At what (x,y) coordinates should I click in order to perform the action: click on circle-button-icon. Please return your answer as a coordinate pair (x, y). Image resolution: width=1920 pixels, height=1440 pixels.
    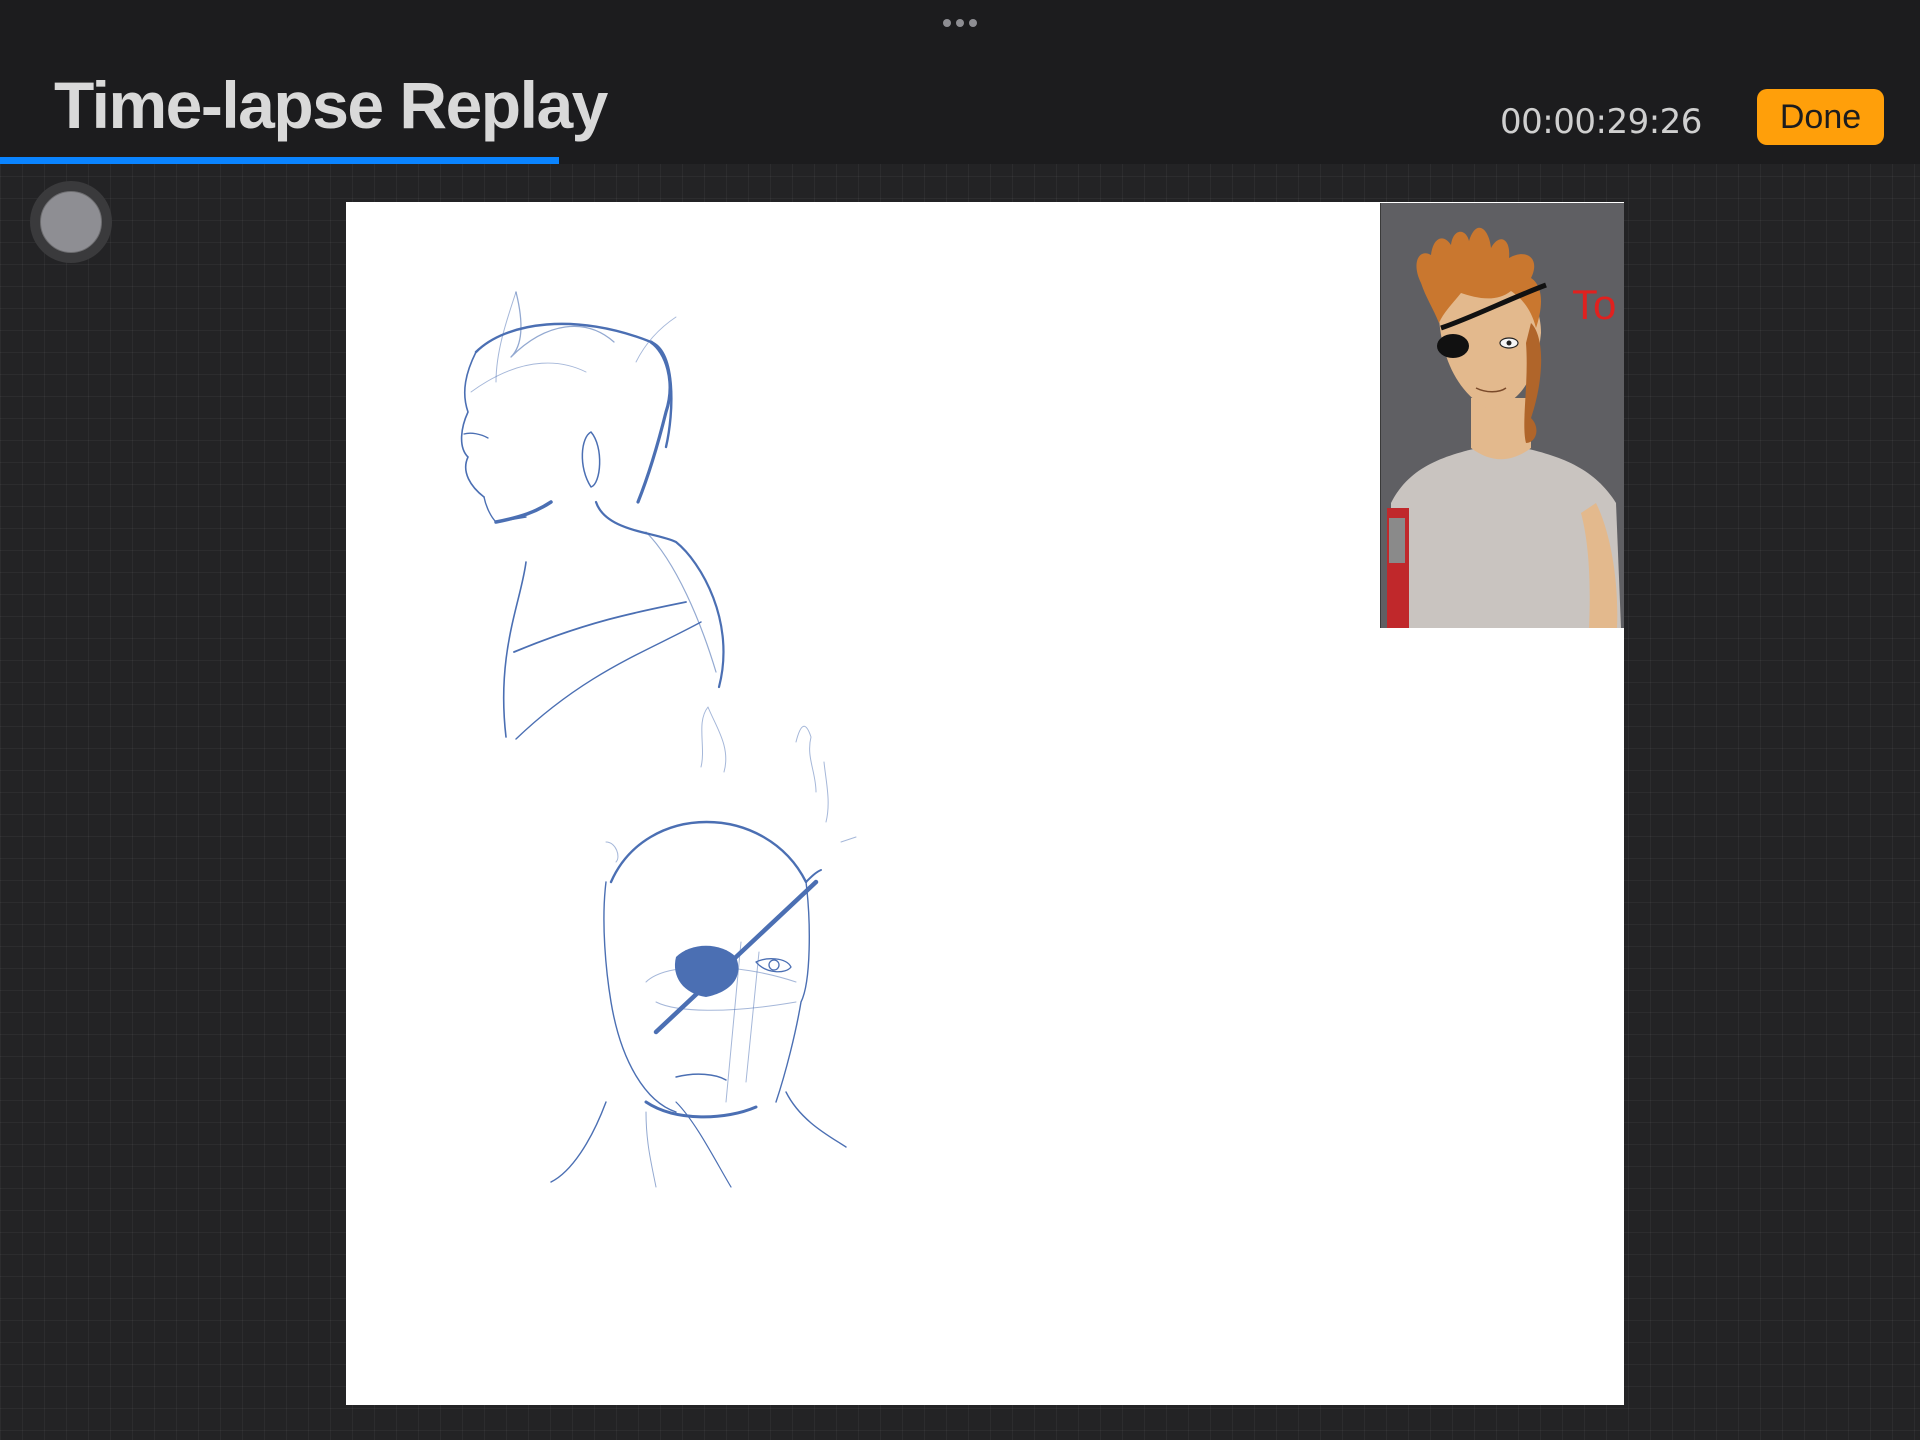
    Looking at the image, I should click on (71, 222).